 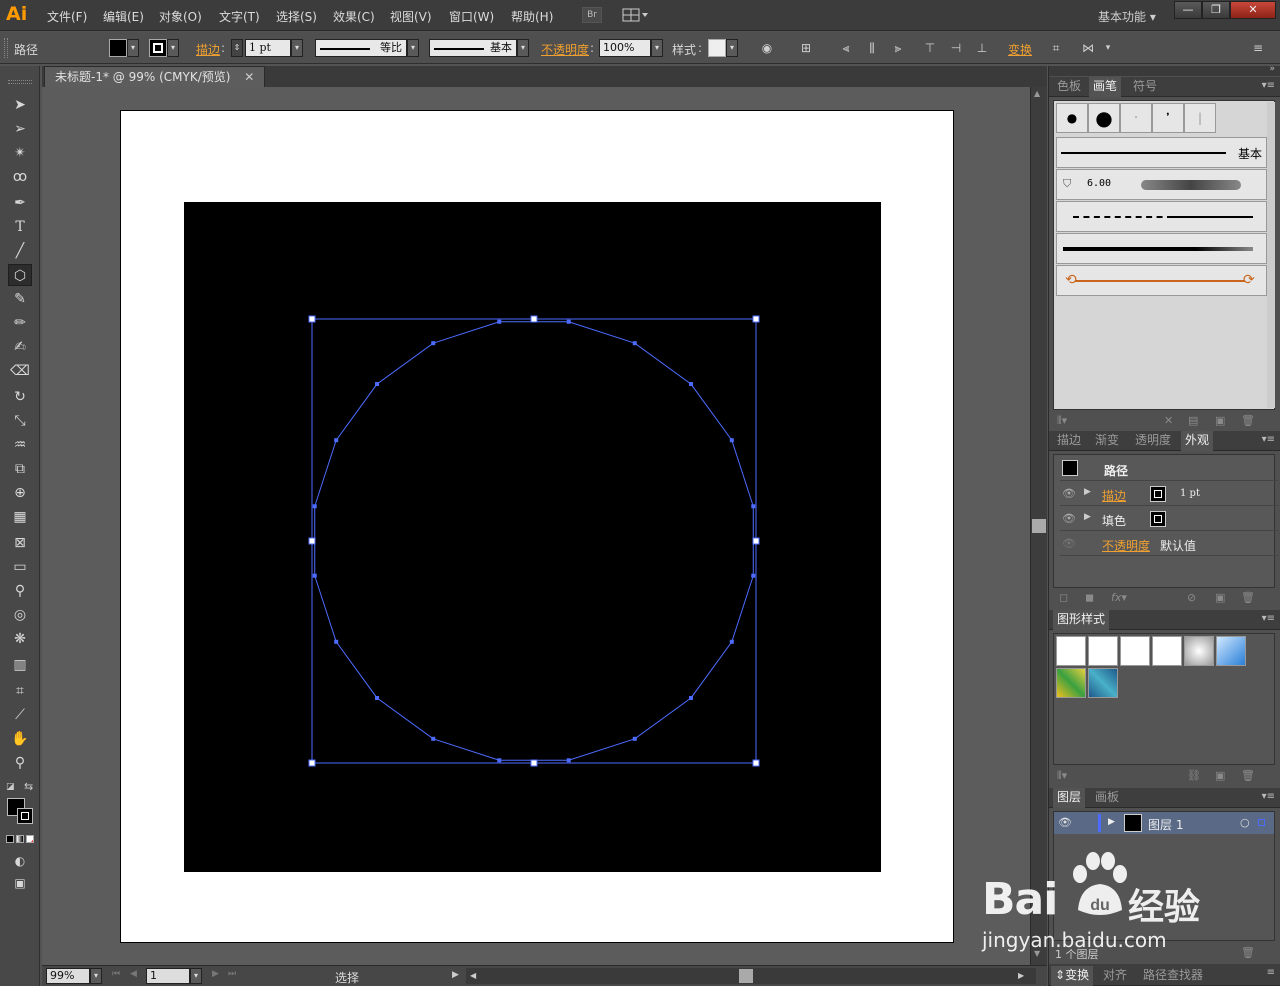 What do you see at coordinates (1169, 519) in the screenshot?
I see `appearance-fill-row: 👁 ▶ 填色` at bounding box center [1169, 519].